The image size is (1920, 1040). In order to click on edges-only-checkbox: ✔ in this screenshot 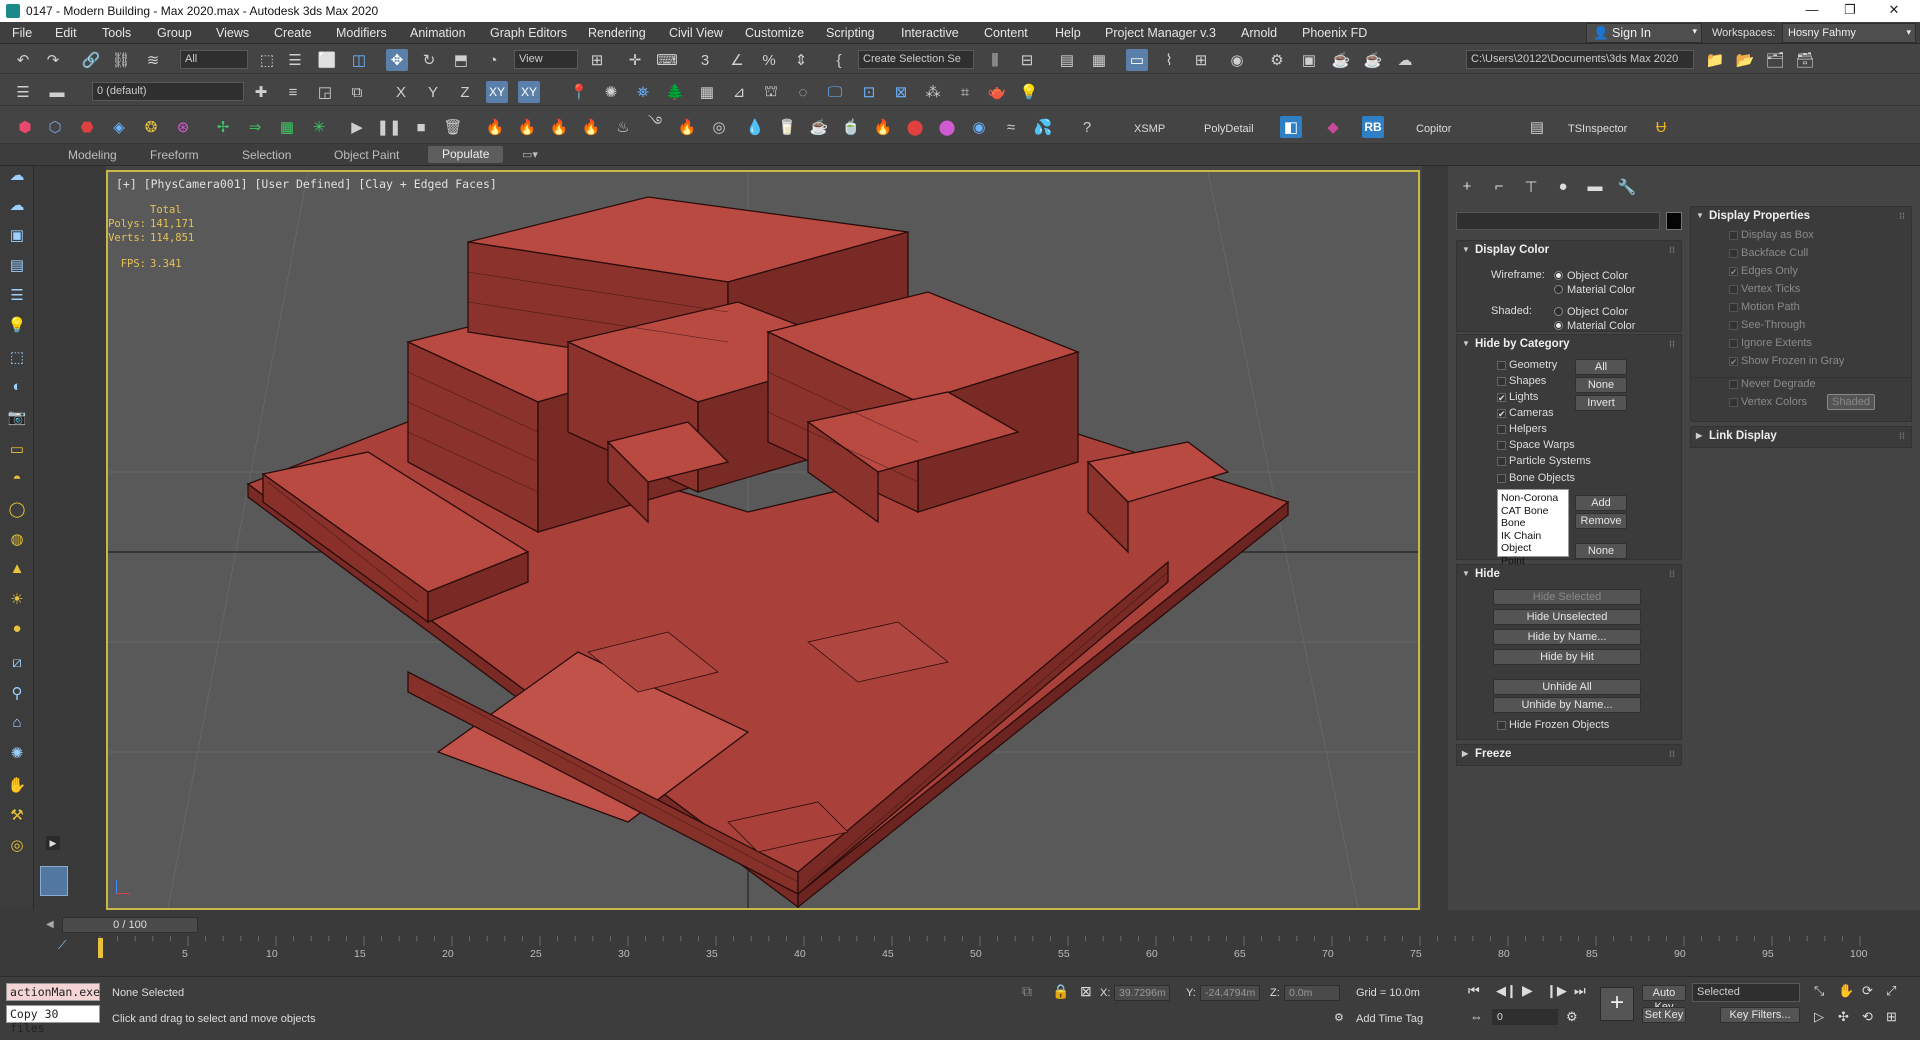, I will do `click(1733, 272)`.